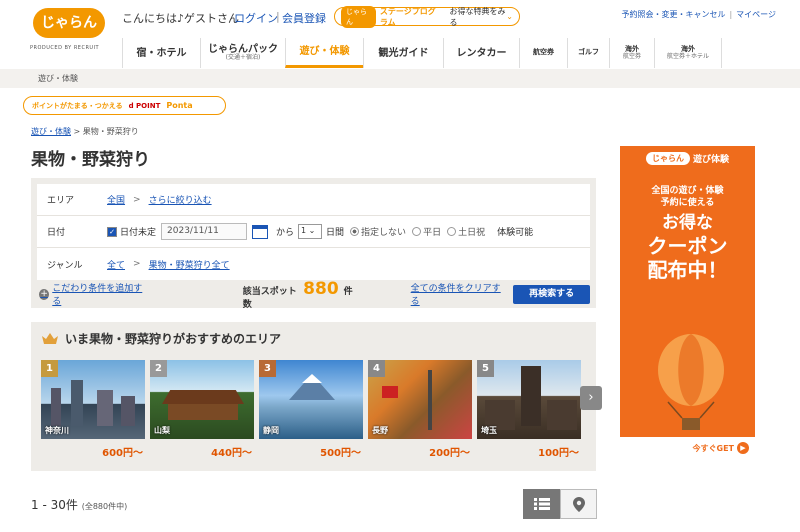 This screenshot has height=532, width=800. Describe the element at coordinates (691, 382) in the screenshot. I see `balloon-icon` at that location.